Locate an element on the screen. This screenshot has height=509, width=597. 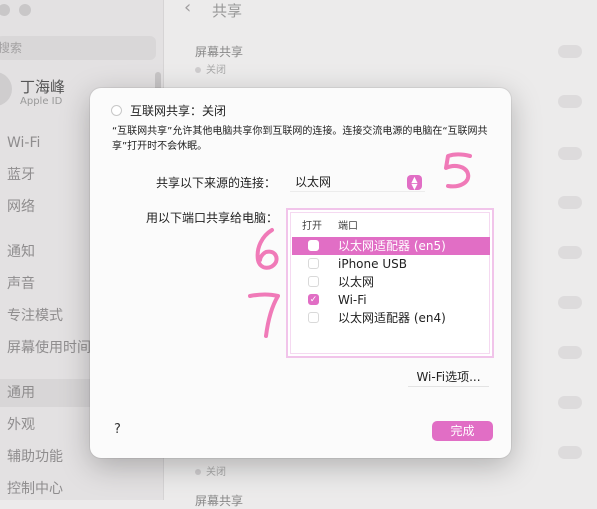
chevron-updown-icon: ▲ ▼ is located at coordinates (414, 183).